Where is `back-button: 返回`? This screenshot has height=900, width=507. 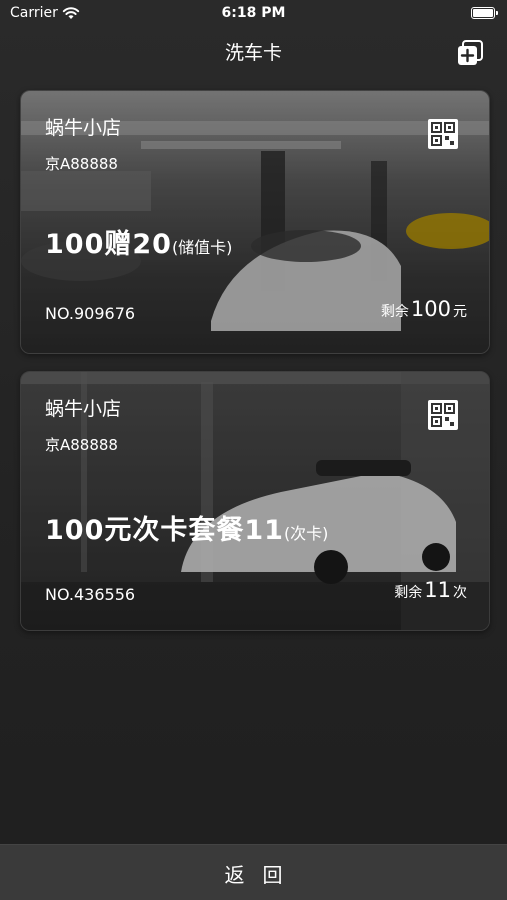 back-button: 返回 is located at coordinates (253, 873).